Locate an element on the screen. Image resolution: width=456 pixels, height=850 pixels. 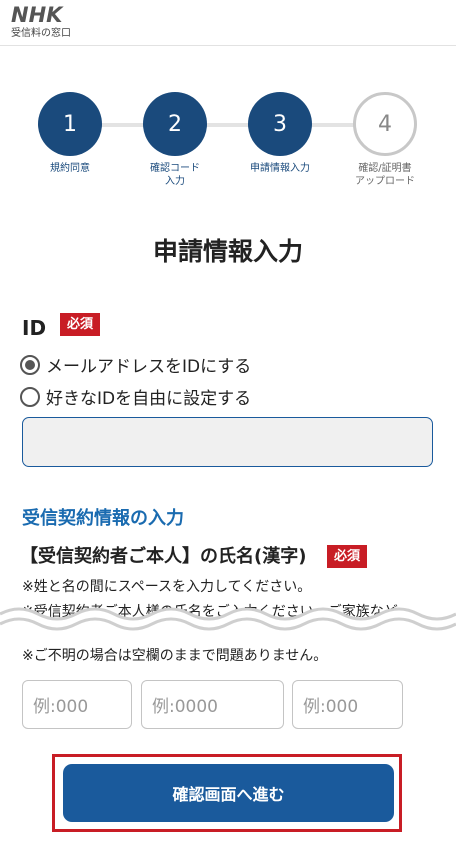
step-3-label: 申請情報入力 is located at coordinates (280, 168).